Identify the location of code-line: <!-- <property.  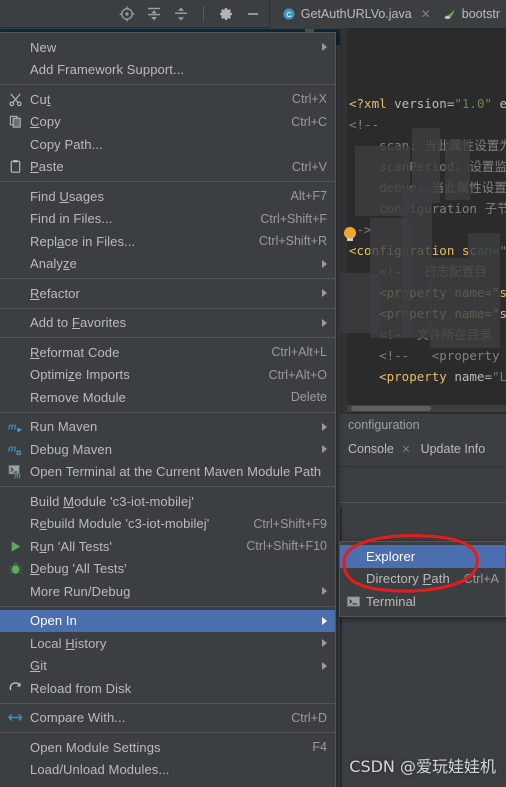
(424, 355).